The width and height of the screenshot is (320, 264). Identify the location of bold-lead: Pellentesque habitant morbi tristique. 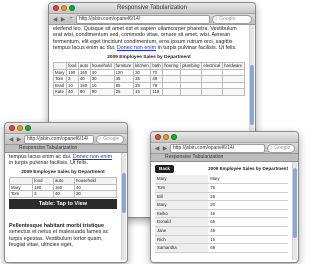
(56, 226).